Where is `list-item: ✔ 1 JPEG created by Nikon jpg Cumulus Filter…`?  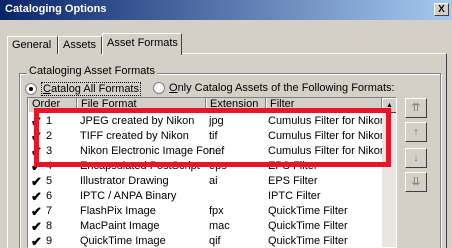 list-item: ✔ 1 JPEG created by Nikon jpg Cumulus Filter… is located at coordinates (211, 121).